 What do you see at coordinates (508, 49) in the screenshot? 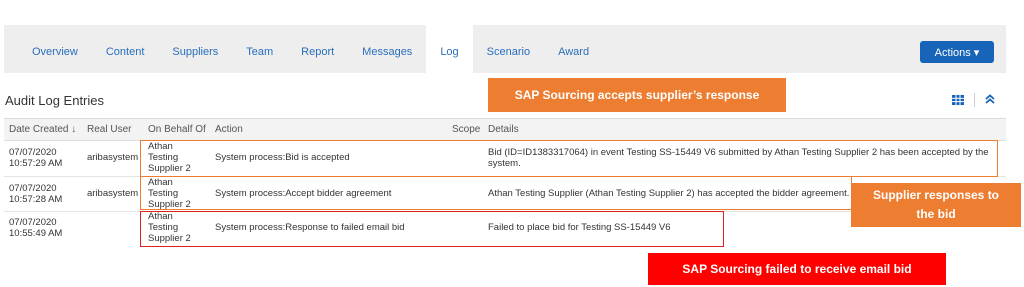
I see `tab-scenario: Scenario` at bounding box center [508, 49].